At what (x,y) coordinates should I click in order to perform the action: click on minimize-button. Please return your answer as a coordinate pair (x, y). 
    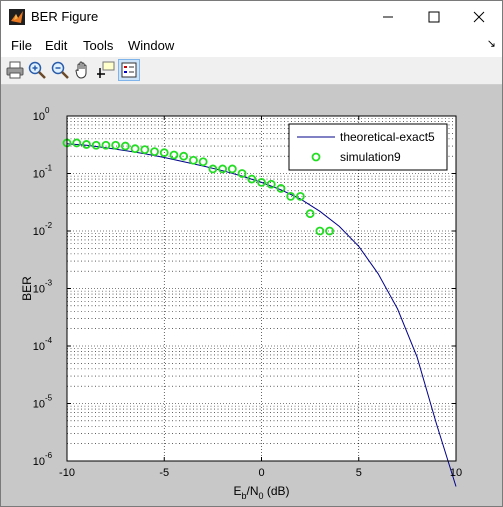
    Looking at the image, I should click on (388, 17).